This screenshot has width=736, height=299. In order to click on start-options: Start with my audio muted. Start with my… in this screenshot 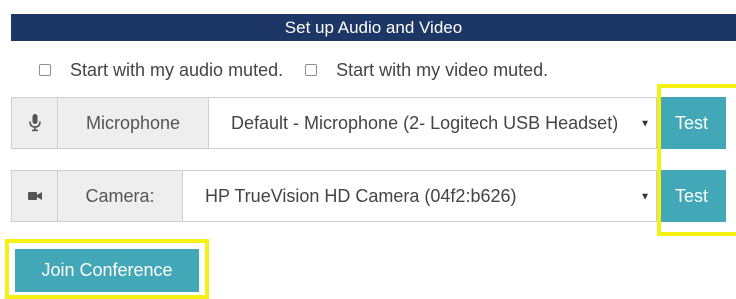, I will do `click(304, 70)`.